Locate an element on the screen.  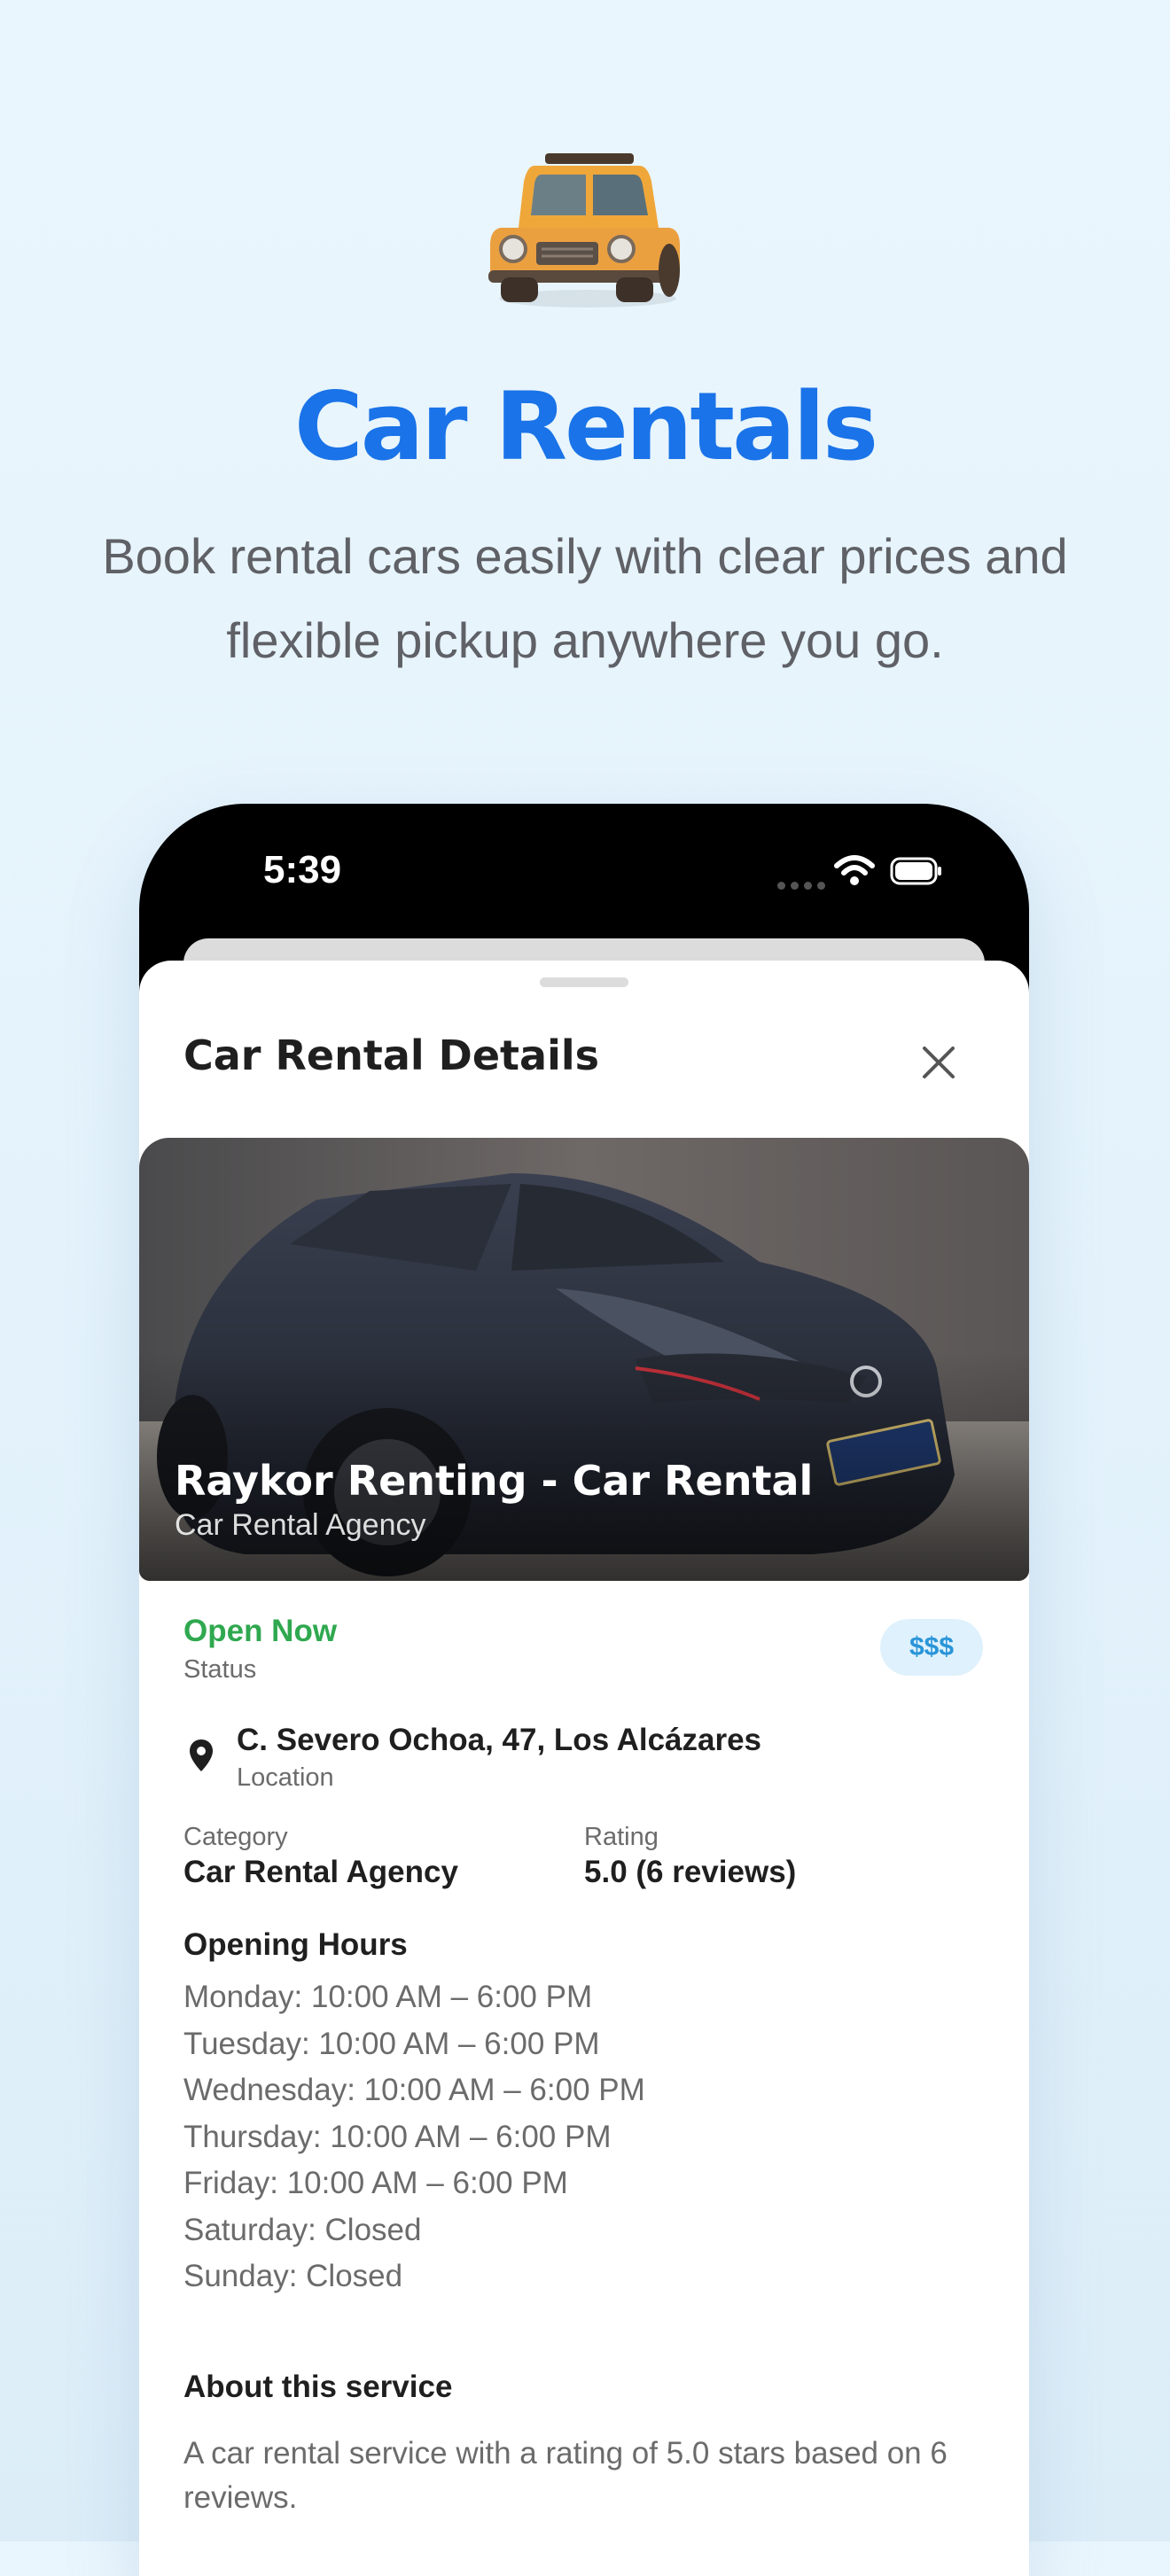
hours-row-monday: Monday: 10:00 AM – 6:00 PM is located at coordinates (388, 1997).